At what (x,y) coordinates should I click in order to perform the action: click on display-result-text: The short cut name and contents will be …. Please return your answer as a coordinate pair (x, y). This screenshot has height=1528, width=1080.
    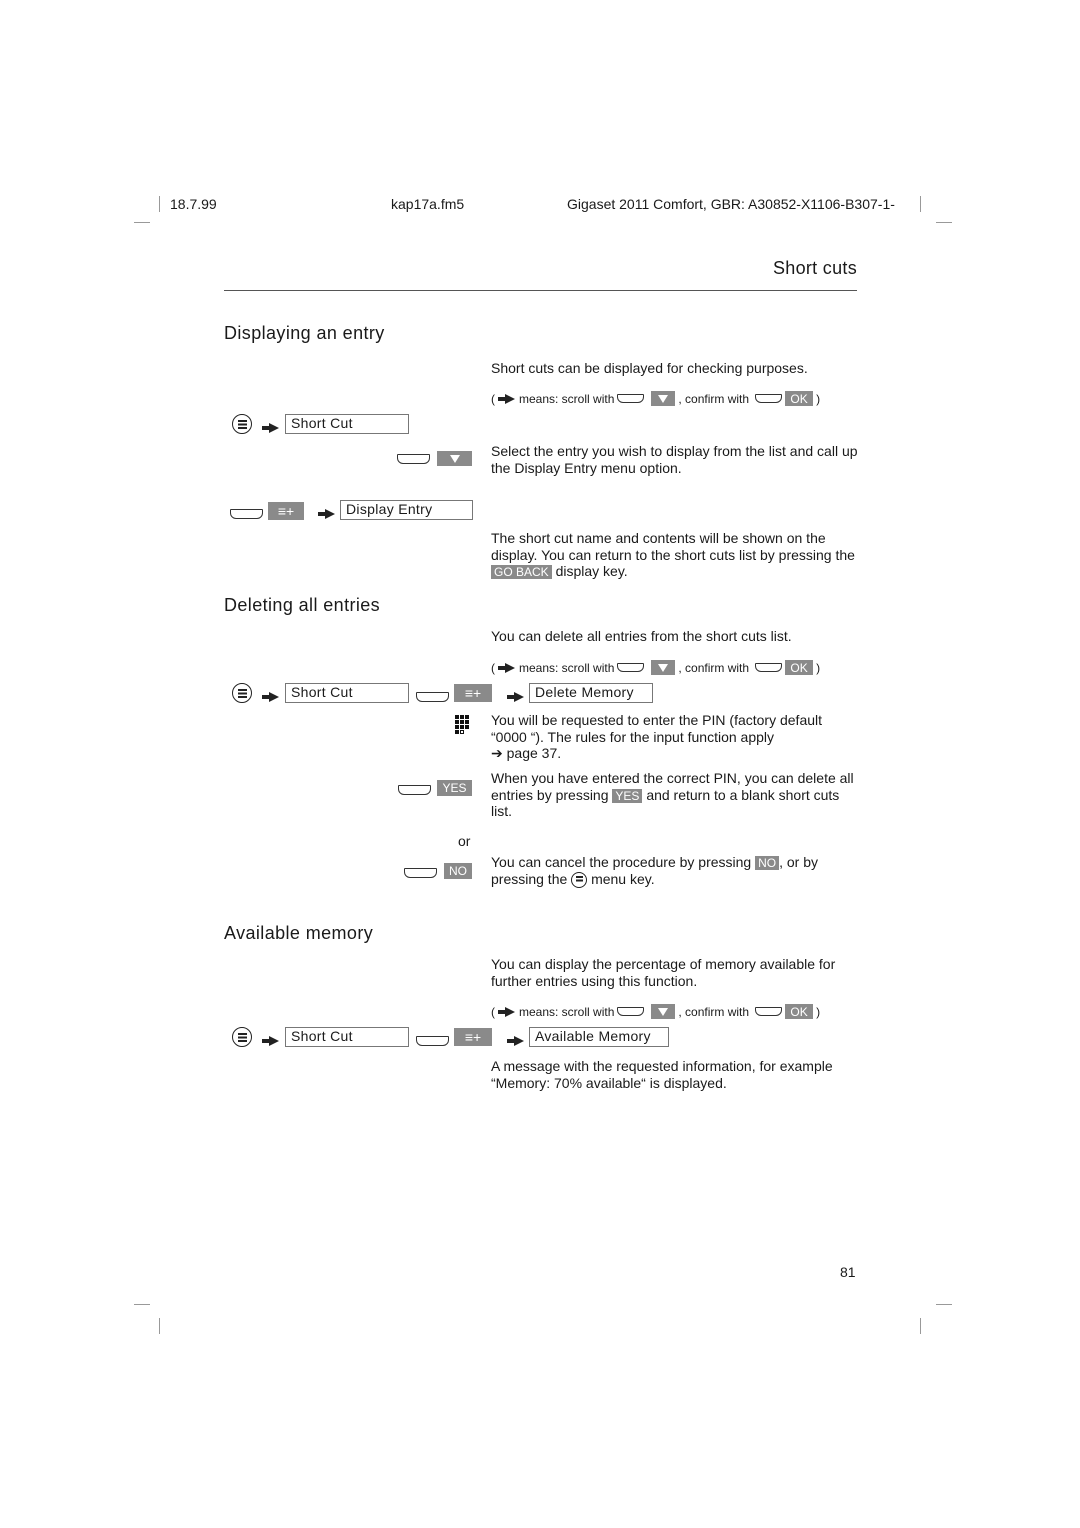
    Looking at the image, I should click on (676, 555).